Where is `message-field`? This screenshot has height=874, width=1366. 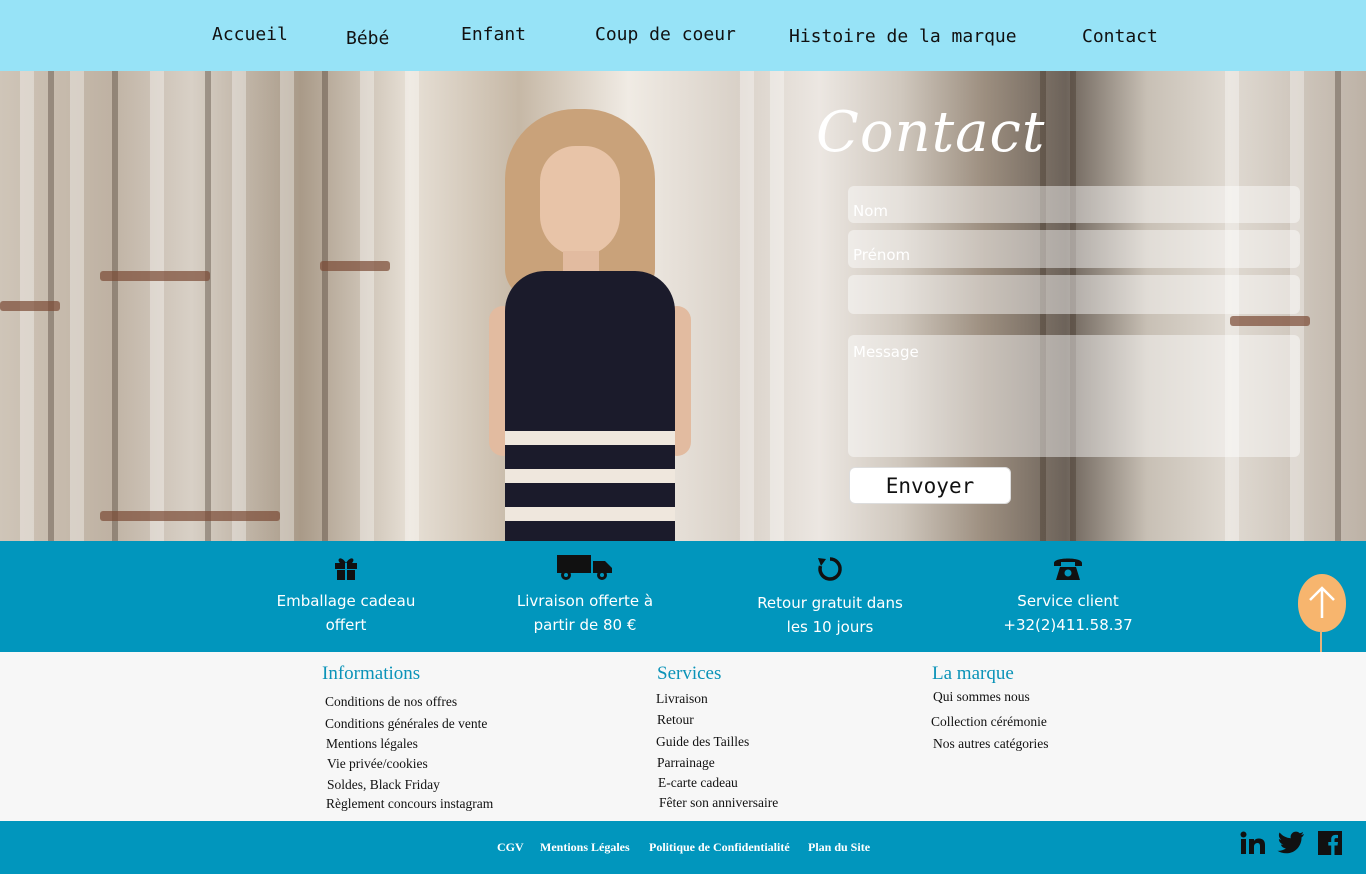
message-field is located at coordinates (1074, 396).